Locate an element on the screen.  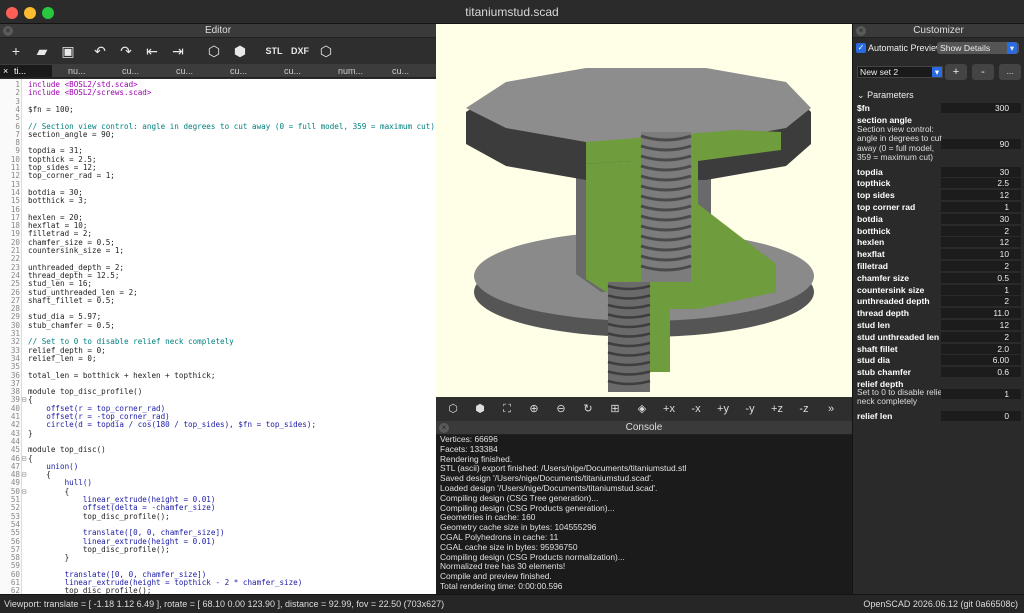
parameters-section-header: ⌄ Parameters is located at coordinates (885, 95).